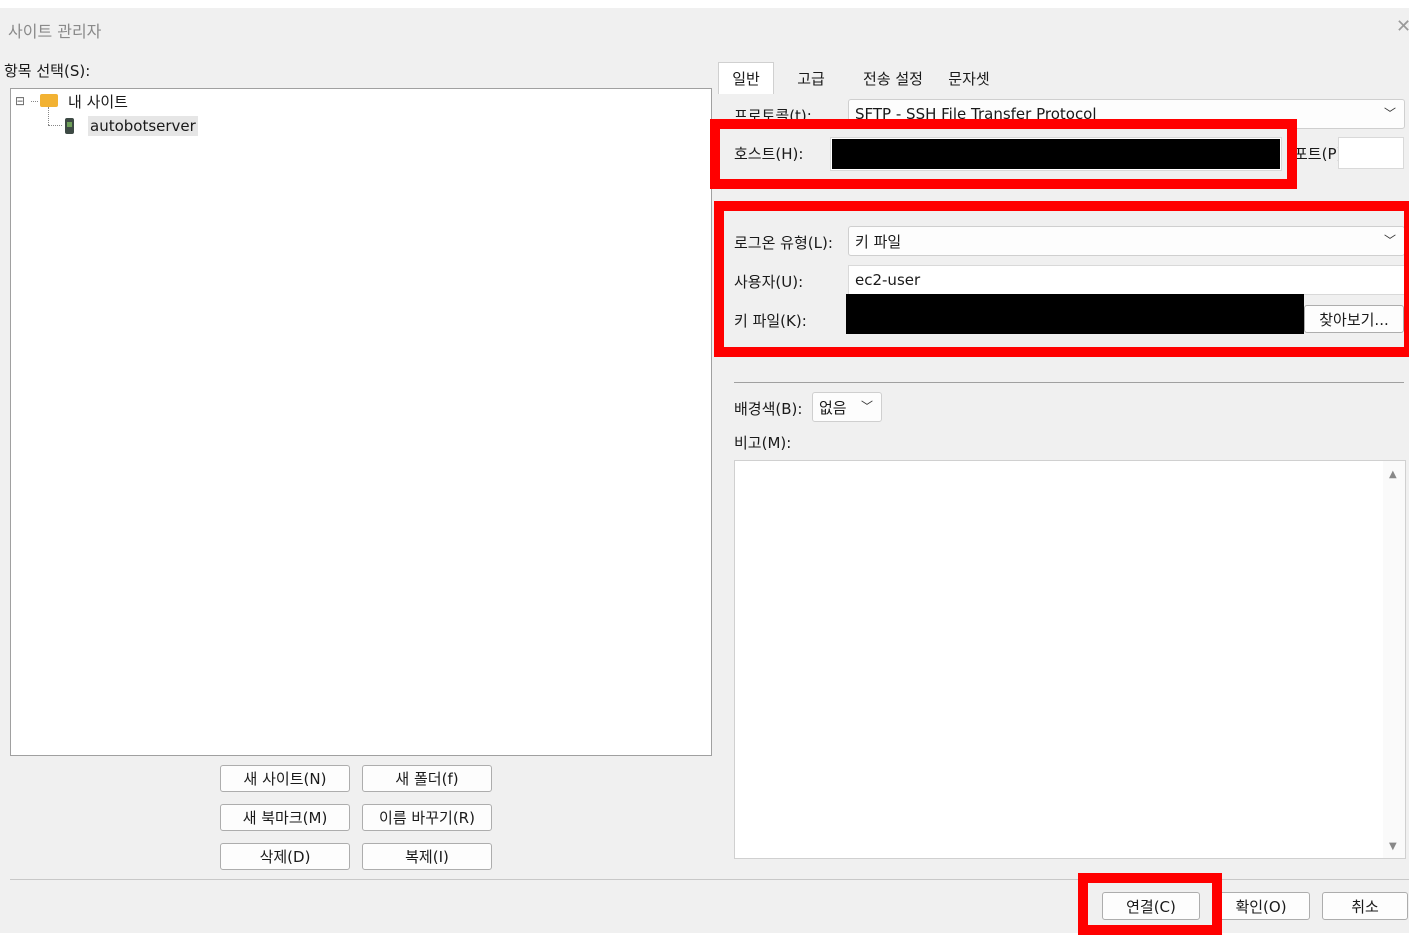 The image size is (1409, 935). I want to click on expander-icon: ⊟, so click(23, 101).